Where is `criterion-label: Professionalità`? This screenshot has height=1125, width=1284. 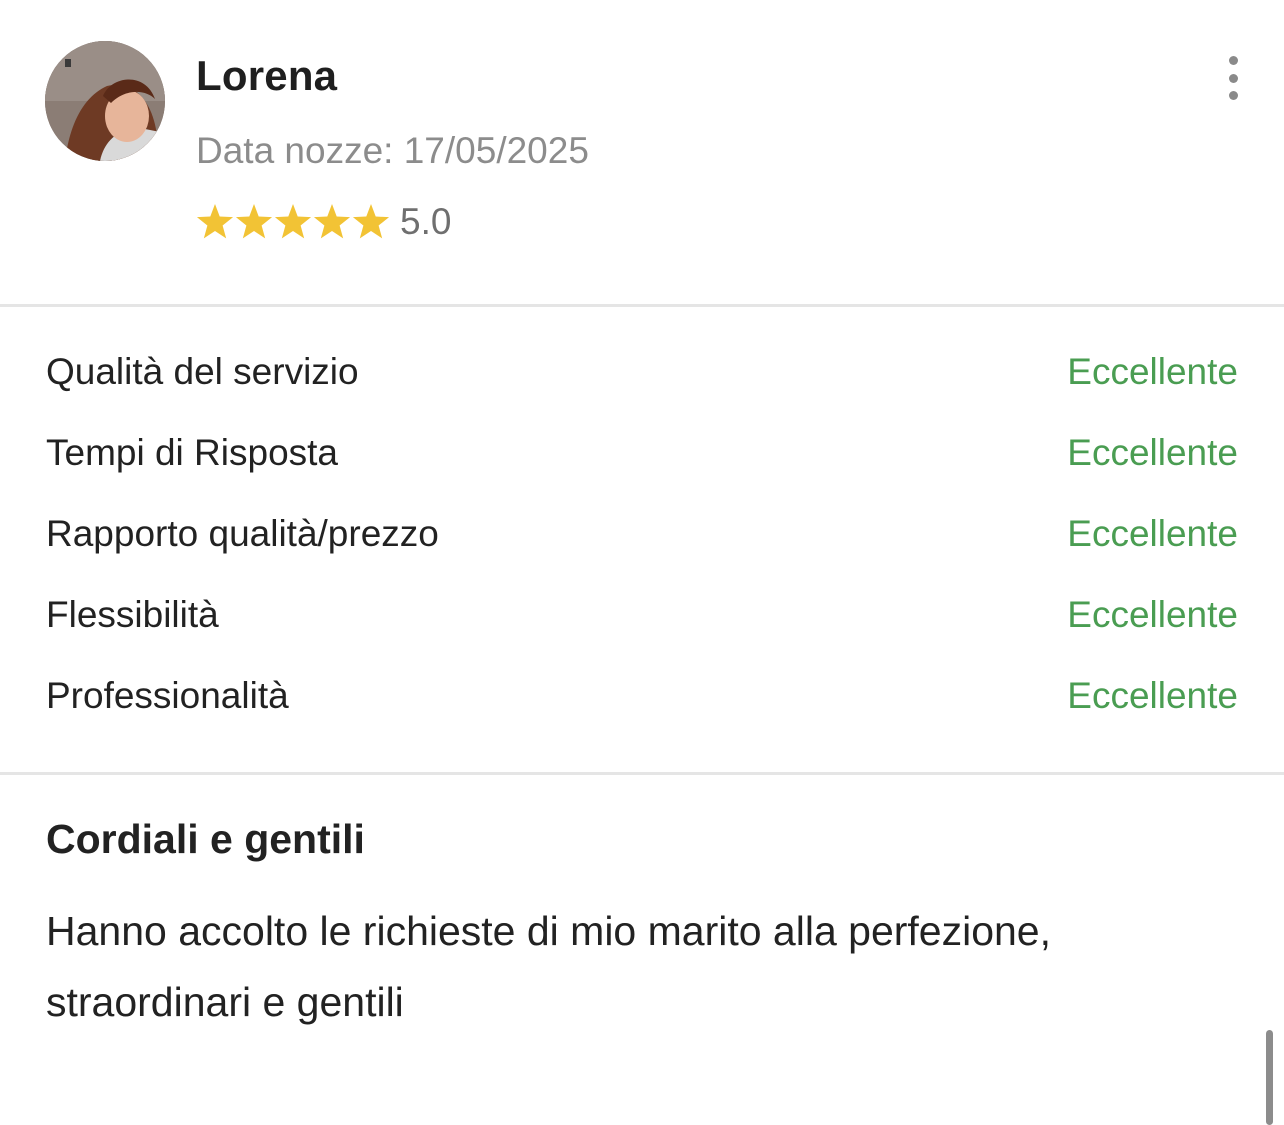
criterion-label: Professionalità is located at coordinates (167, 695).